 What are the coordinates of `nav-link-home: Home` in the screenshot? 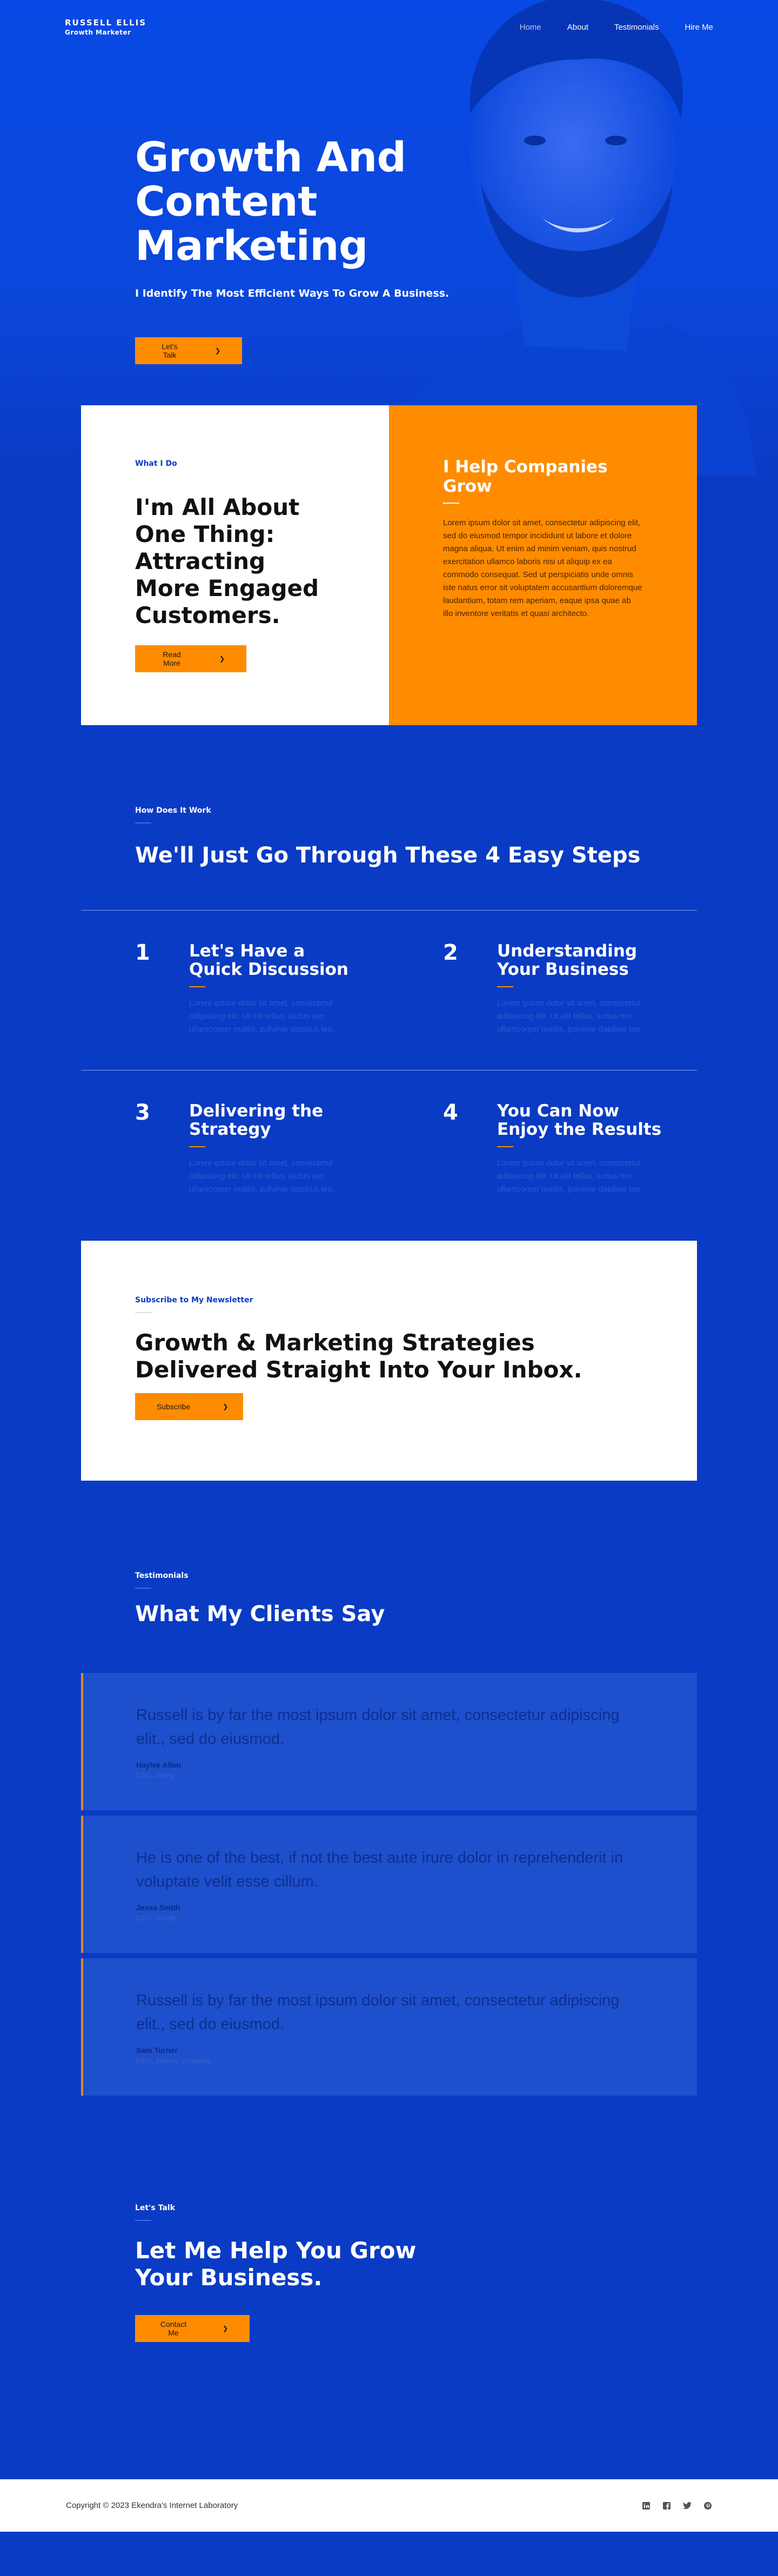 It's located at (530, 27).